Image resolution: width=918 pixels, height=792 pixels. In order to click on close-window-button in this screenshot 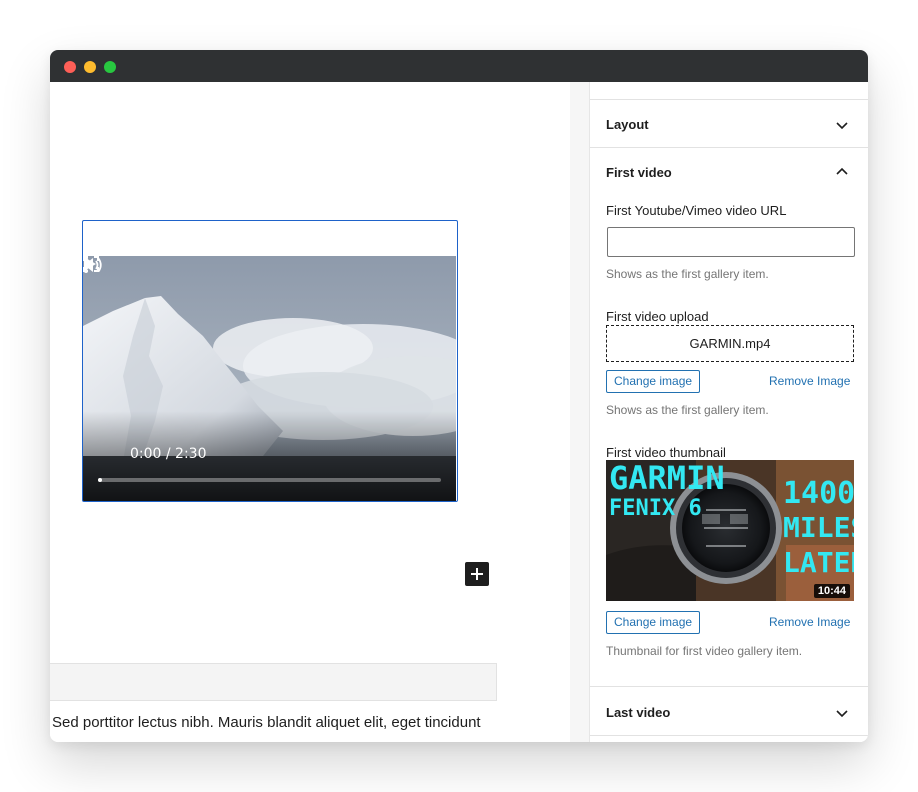, I will do `click(70, 67)`.